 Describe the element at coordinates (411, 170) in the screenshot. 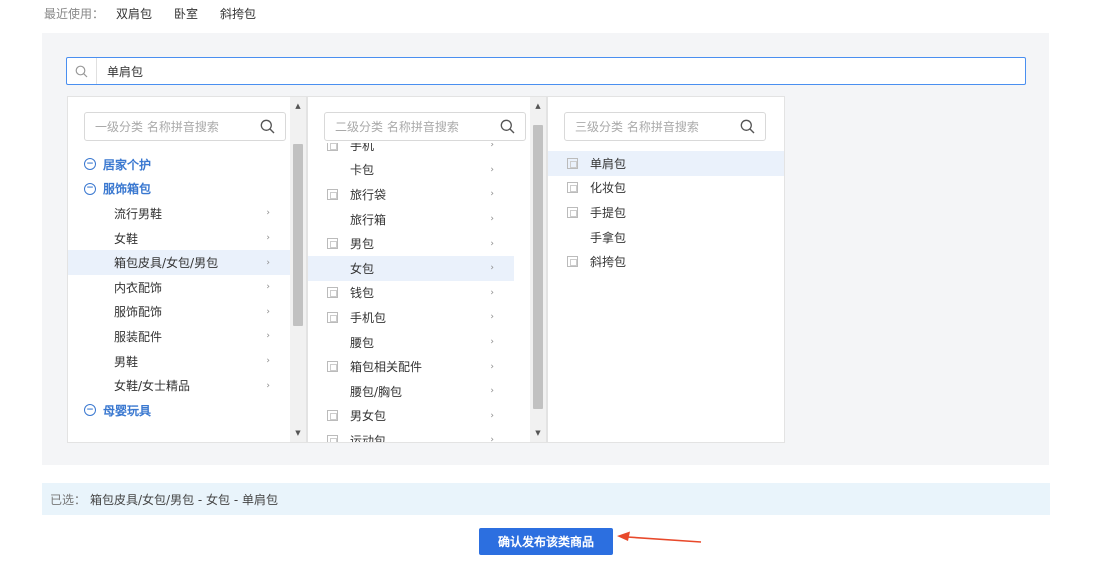

I see `category-item: 卡包 ›` at that location.